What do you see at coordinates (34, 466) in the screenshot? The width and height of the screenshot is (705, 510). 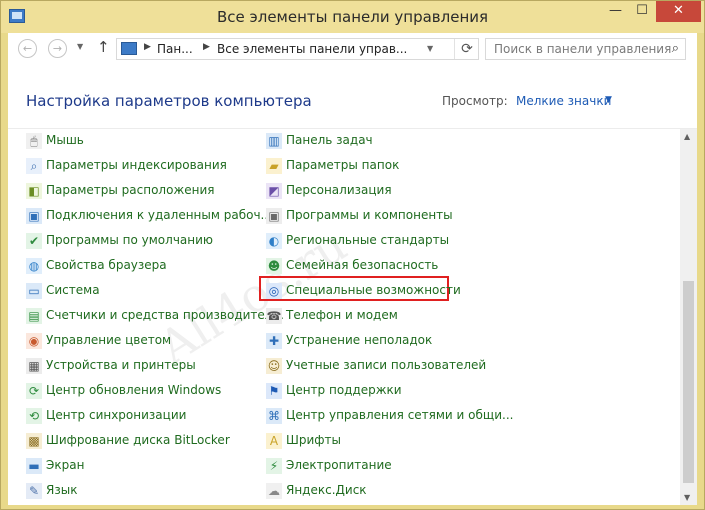 I see `display-icon: ▬` at bounding box center [34, 466].